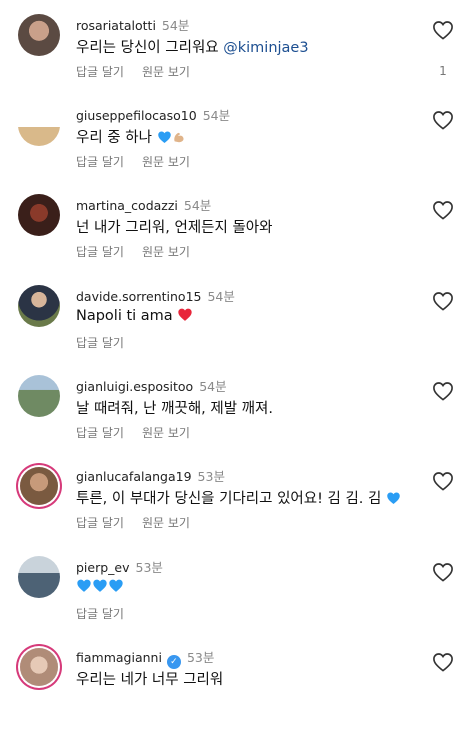 The image size is (474, 737). What do you see at coordinates (103, 567) in the screenshot?
I see `username: pierp_ev` at bounding box center [103, 567].